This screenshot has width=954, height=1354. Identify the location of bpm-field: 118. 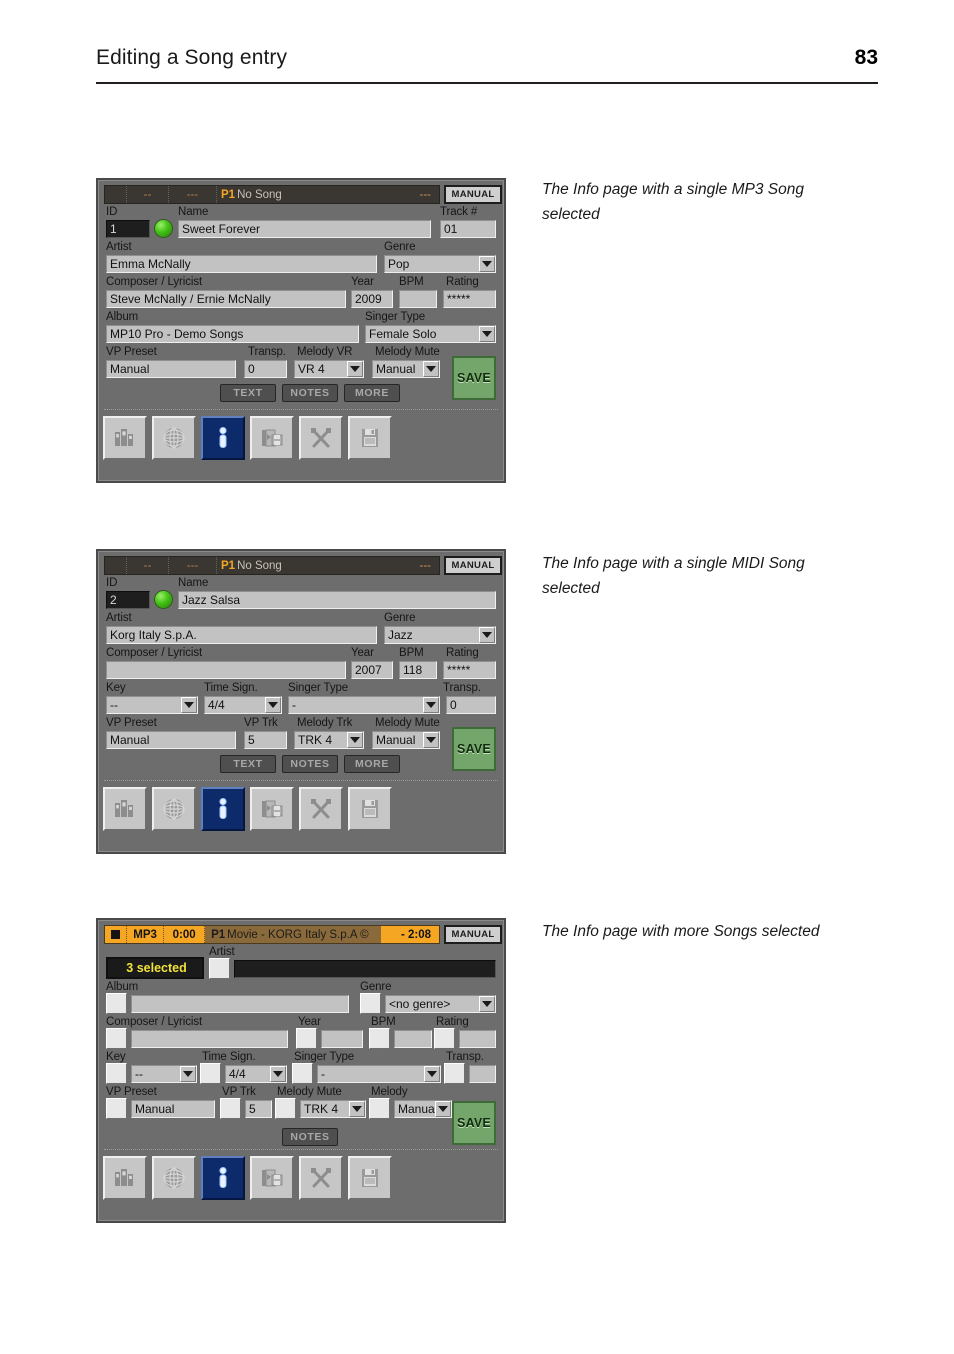
(418, 670).